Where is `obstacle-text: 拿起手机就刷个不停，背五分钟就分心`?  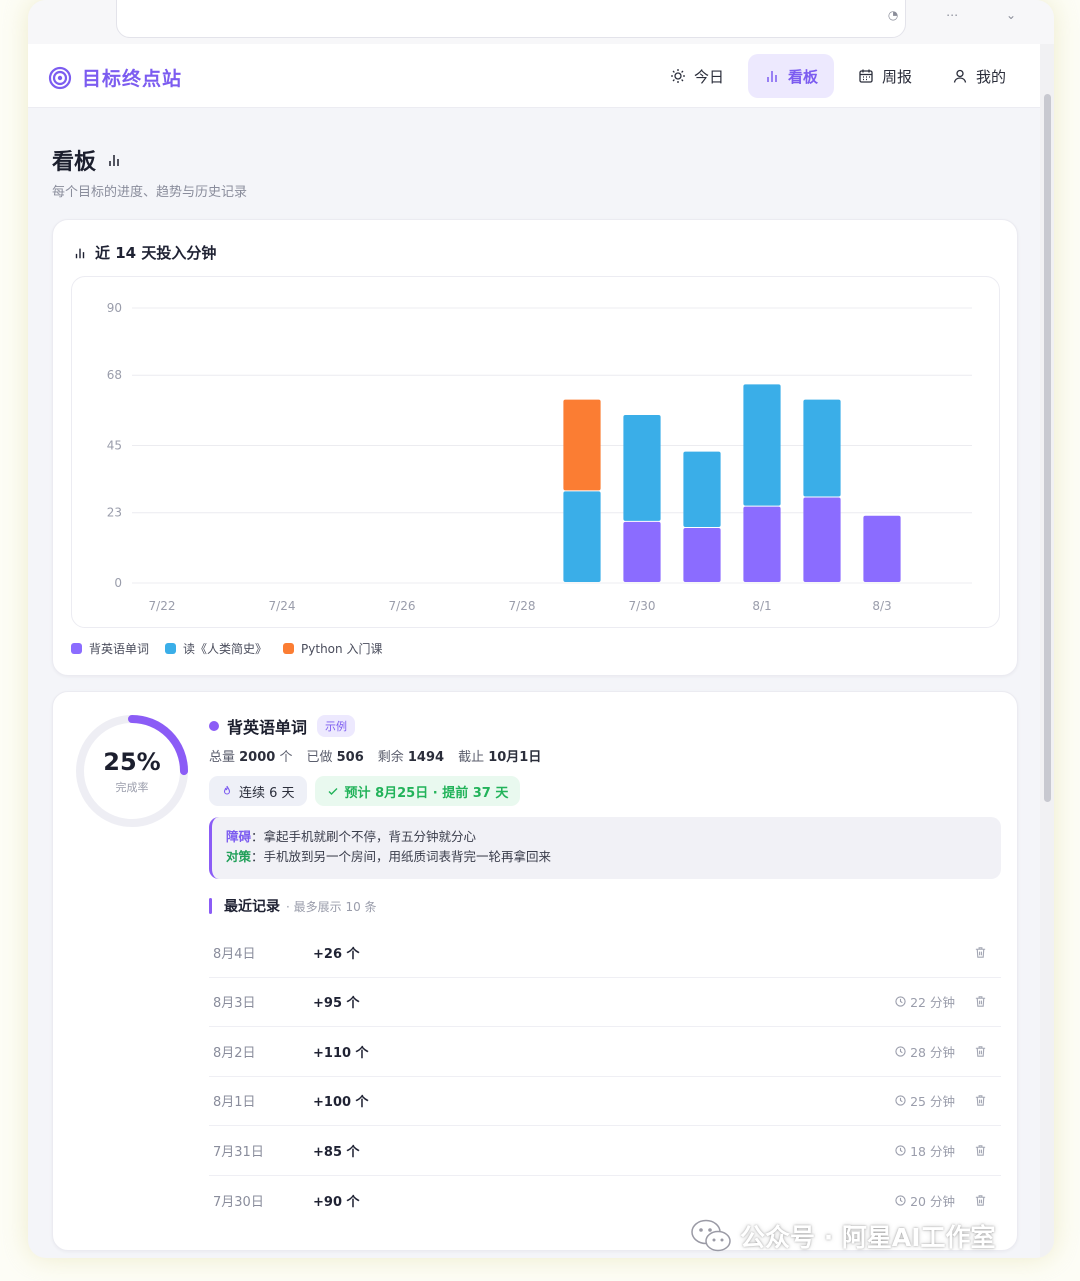 obstacle-text: 拿起手机就刷个不停，背五分钟就分心 is located at coordinates (370, 836).